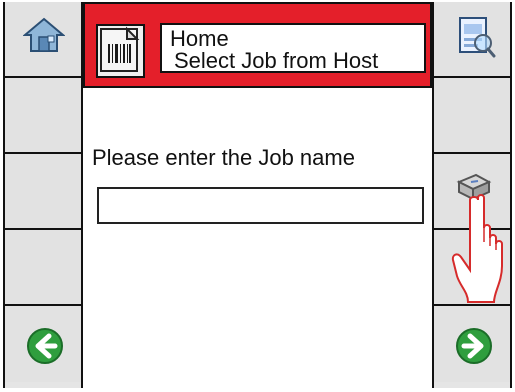 This screenshot has height=392, width=515. I want to click on pointing-hand-icon, so click(482, 250).